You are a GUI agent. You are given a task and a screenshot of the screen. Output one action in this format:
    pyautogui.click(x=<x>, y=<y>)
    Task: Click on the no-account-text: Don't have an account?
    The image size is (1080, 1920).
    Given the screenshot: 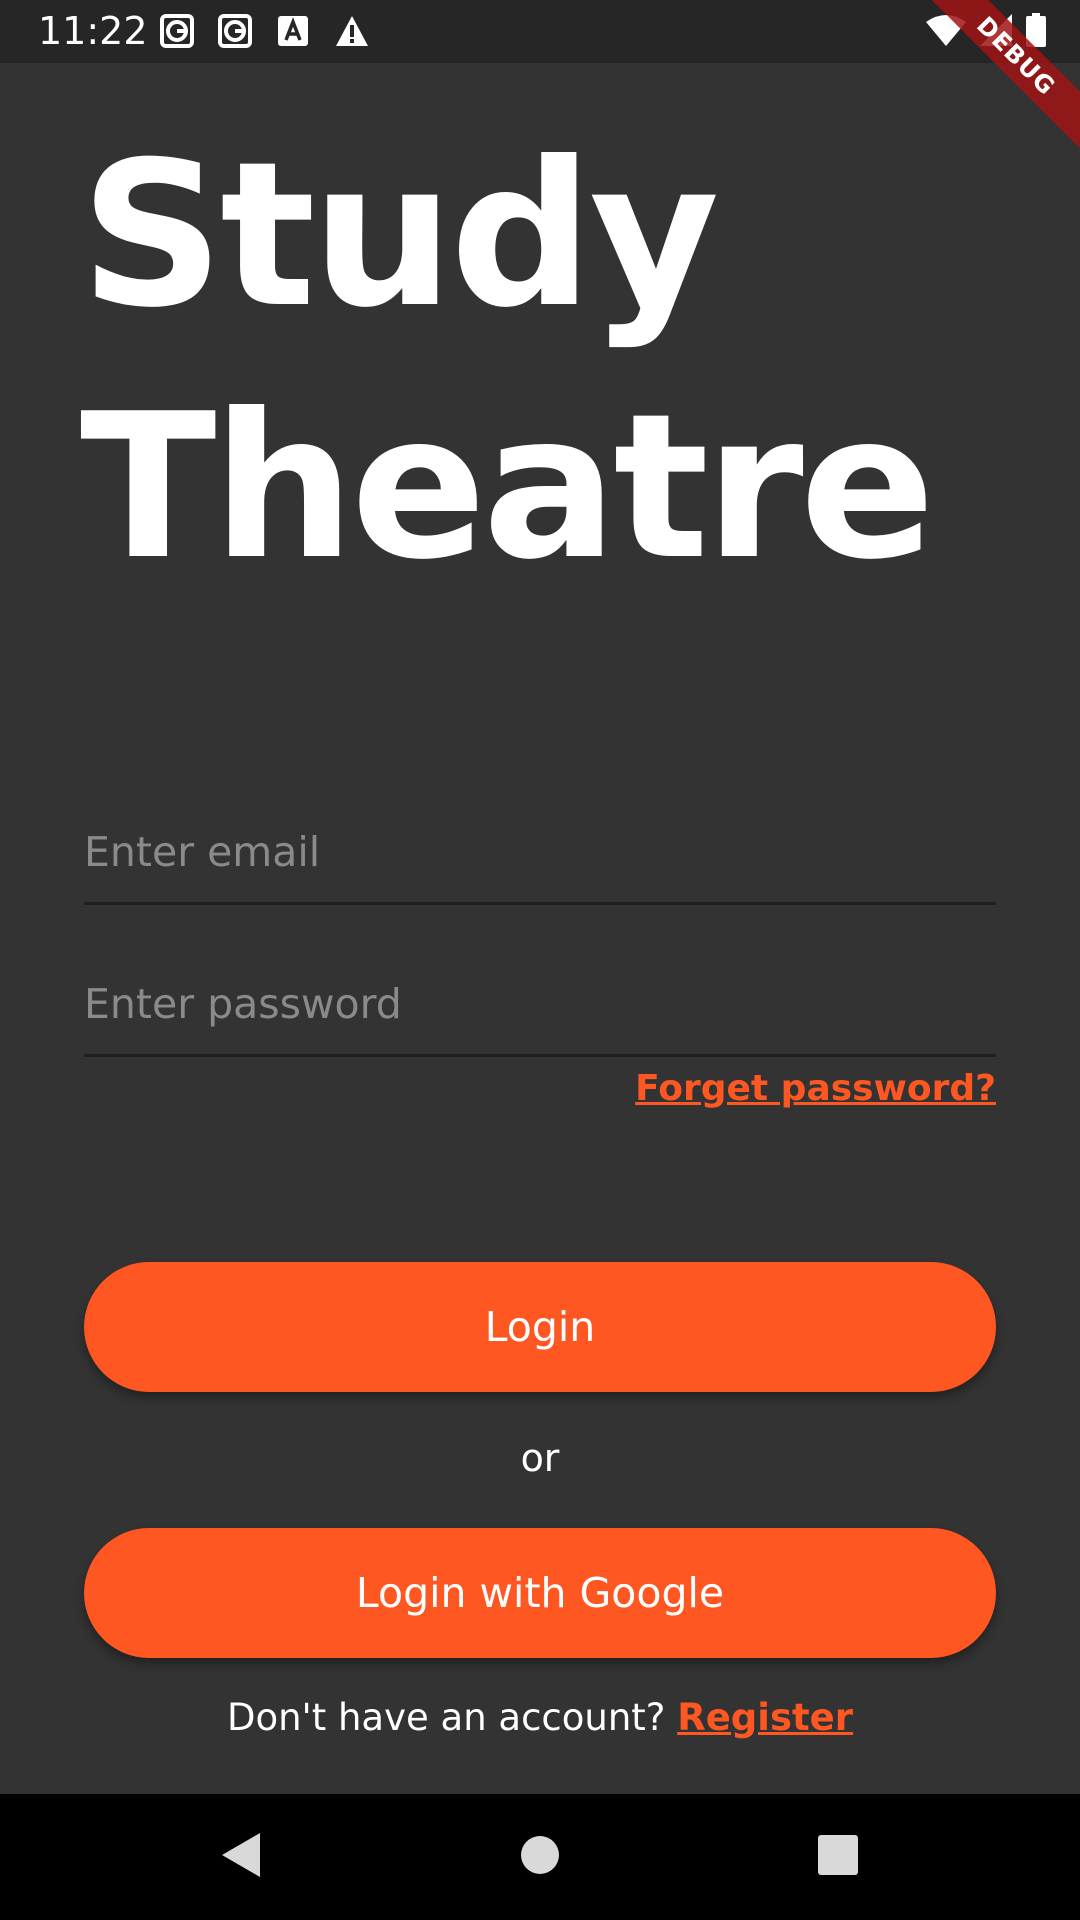 What is the action you would take?
    pyautogui.click(x=446, y=1717)
    